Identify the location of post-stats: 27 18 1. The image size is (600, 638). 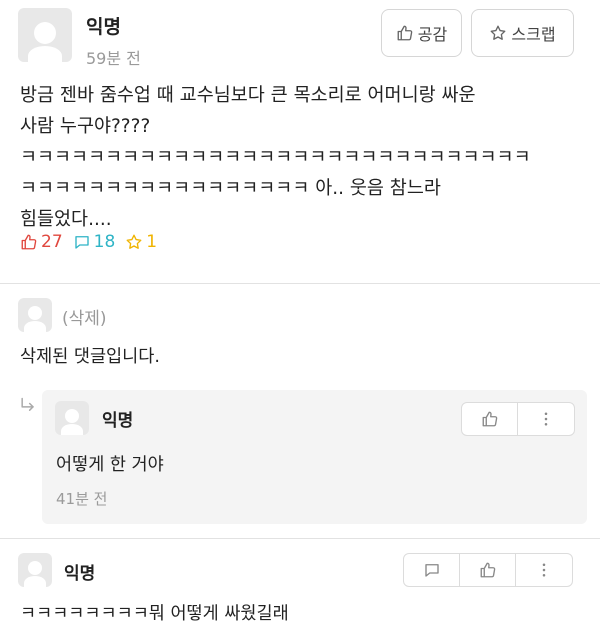
(93, 242).